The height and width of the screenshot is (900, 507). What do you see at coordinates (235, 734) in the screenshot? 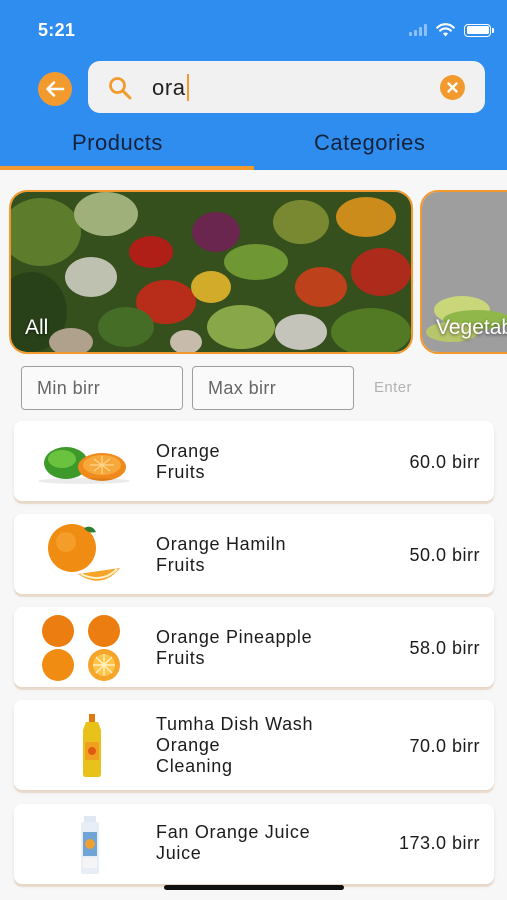
I see `product-name: Tumha Dish Wash Orange` at bounding box center [235, 734].